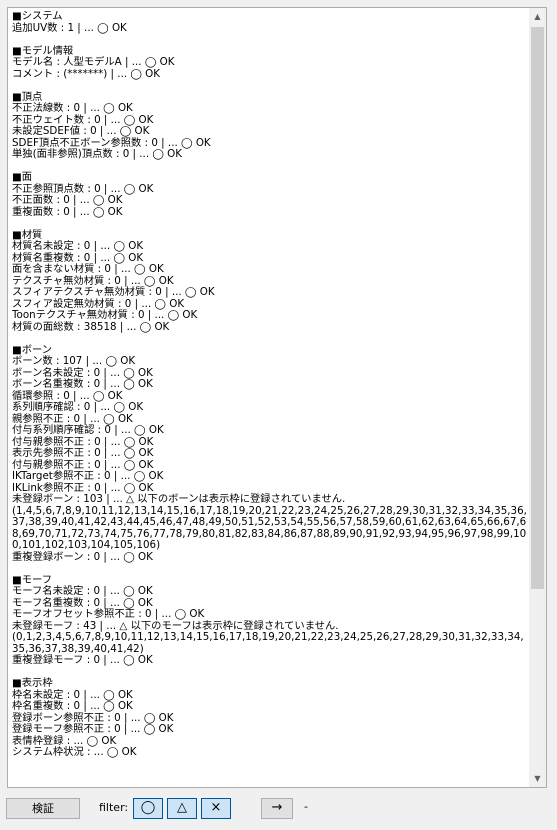 The image size is (557, 830). Describe the element at coordinates (114, 807) in the screenshot. I see `filter-label: filter:` at that location.